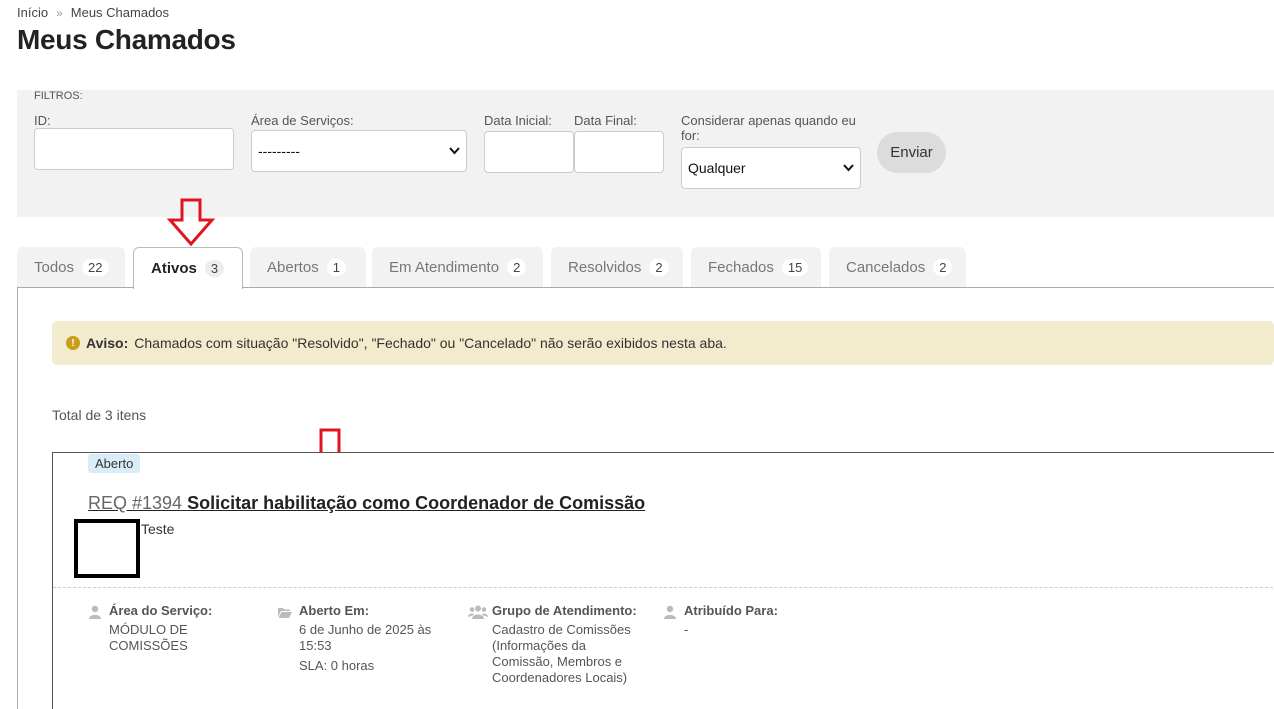 The width and height of the screenshot is (1274, 709). What do you see at coordinates (741, 267) in the screenshot?
I see `tab-label: Fechados` at bounding box center [741, 267].